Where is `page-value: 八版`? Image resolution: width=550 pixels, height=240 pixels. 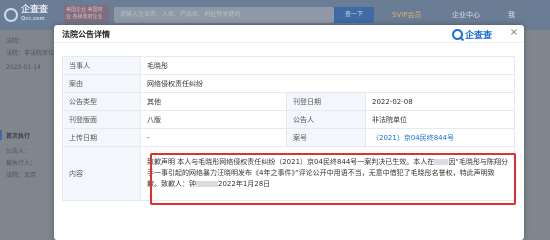 page-value: 八版 is located at coordinates (213, 119).